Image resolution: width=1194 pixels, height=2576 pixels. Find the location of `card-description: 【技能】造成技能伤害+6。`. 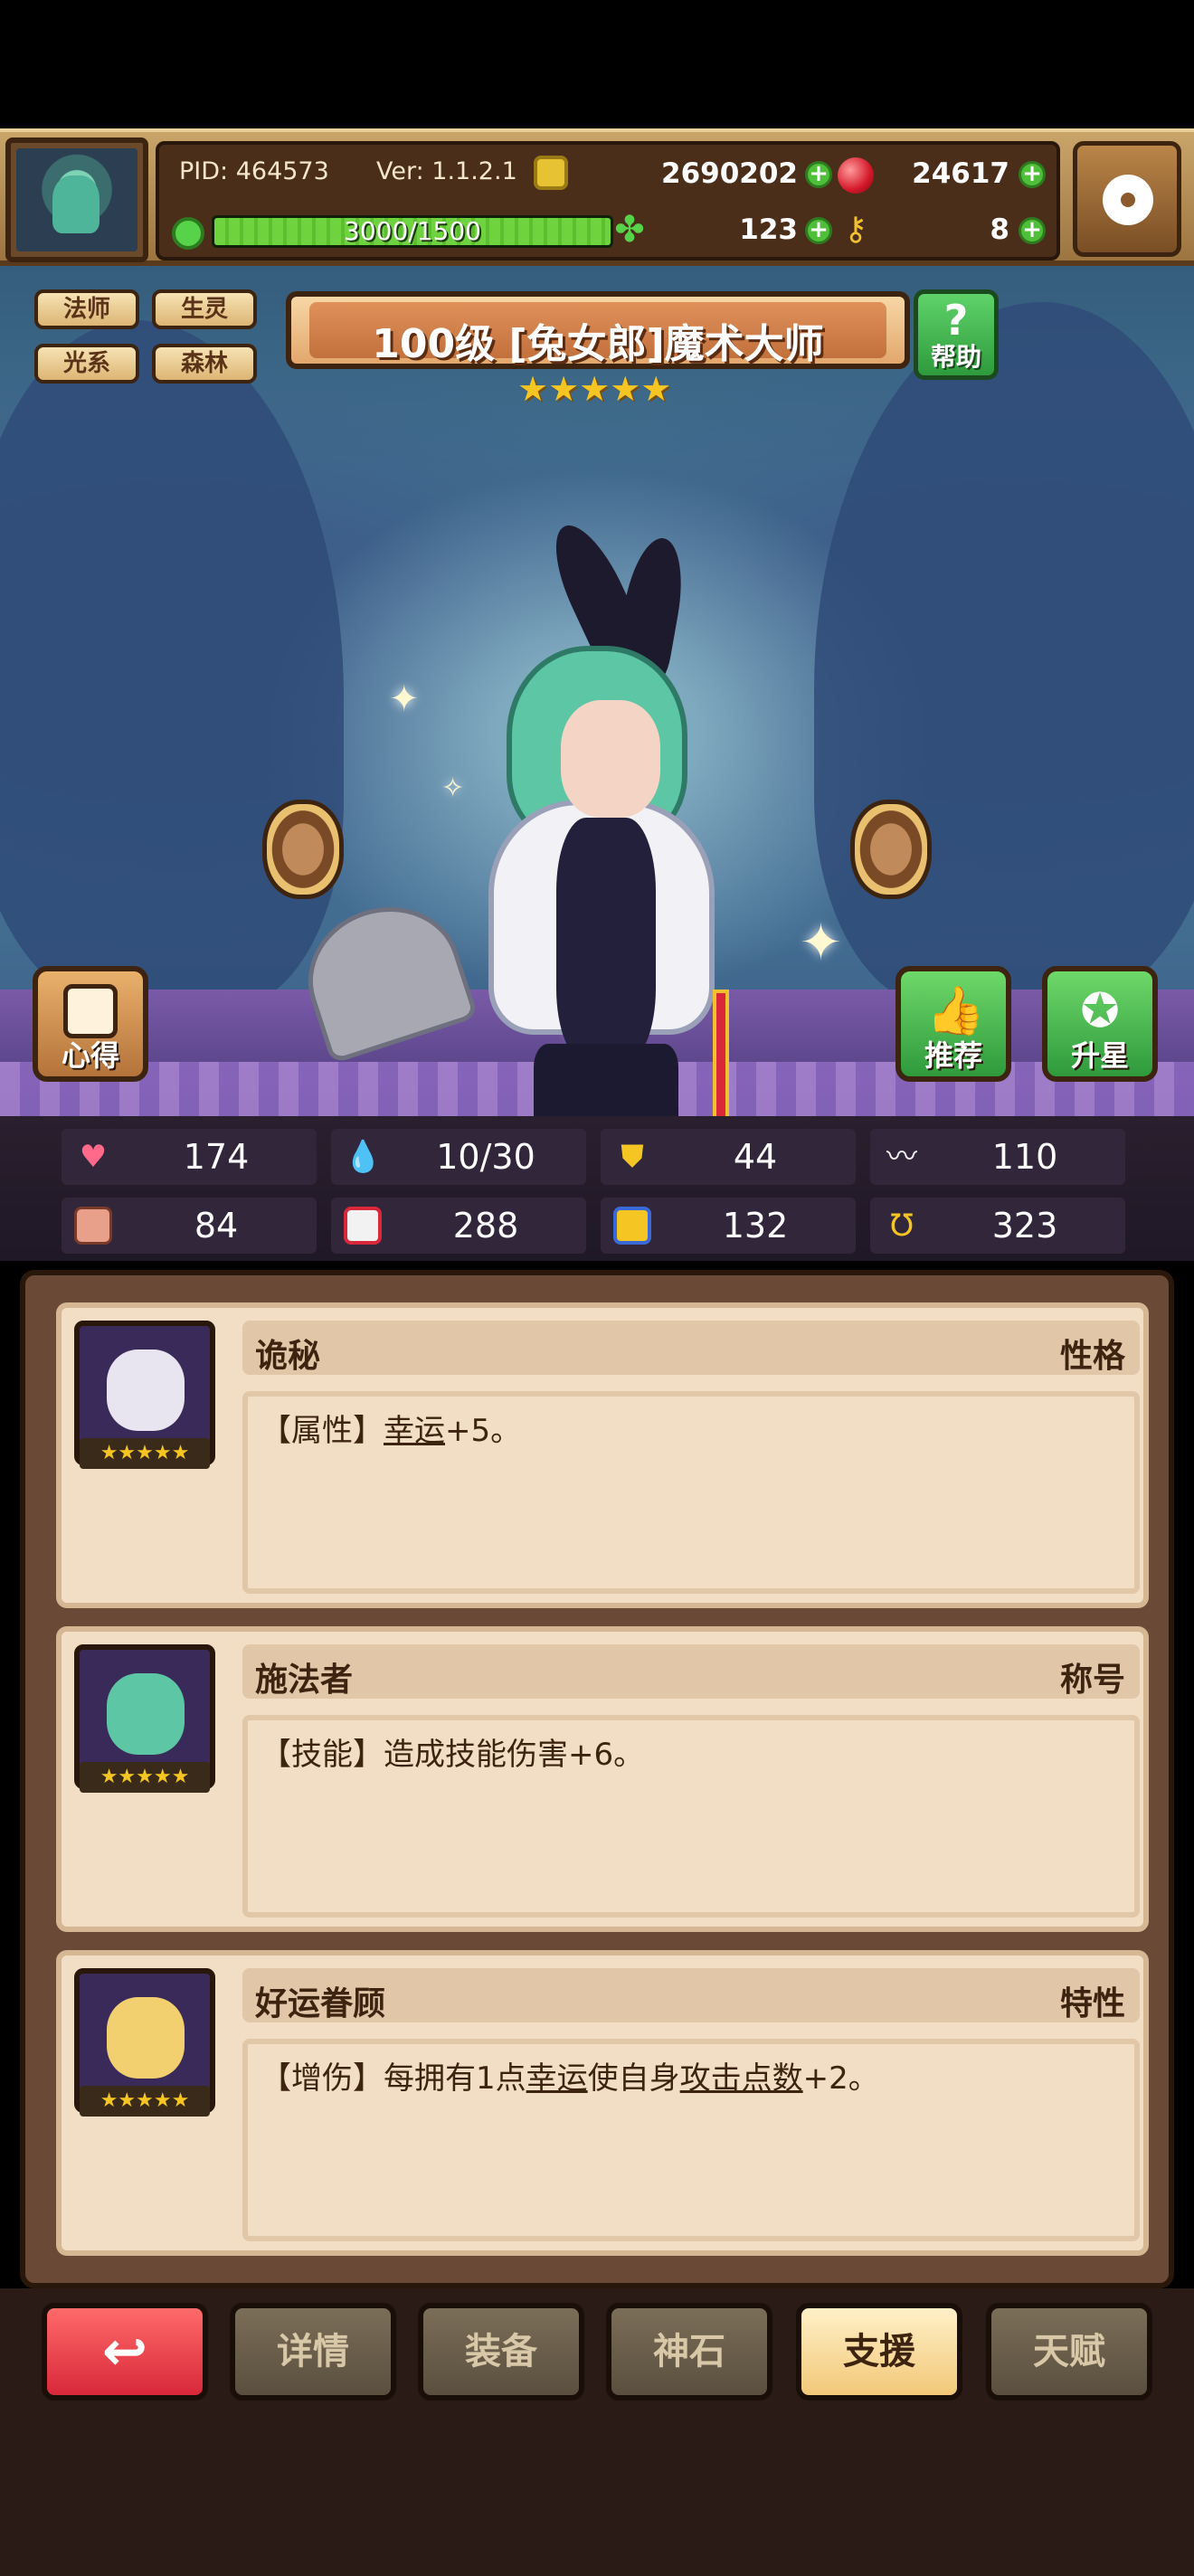

card-description: 【技能】造成技能伤害+6。 is located at coordinates (453, 1755).